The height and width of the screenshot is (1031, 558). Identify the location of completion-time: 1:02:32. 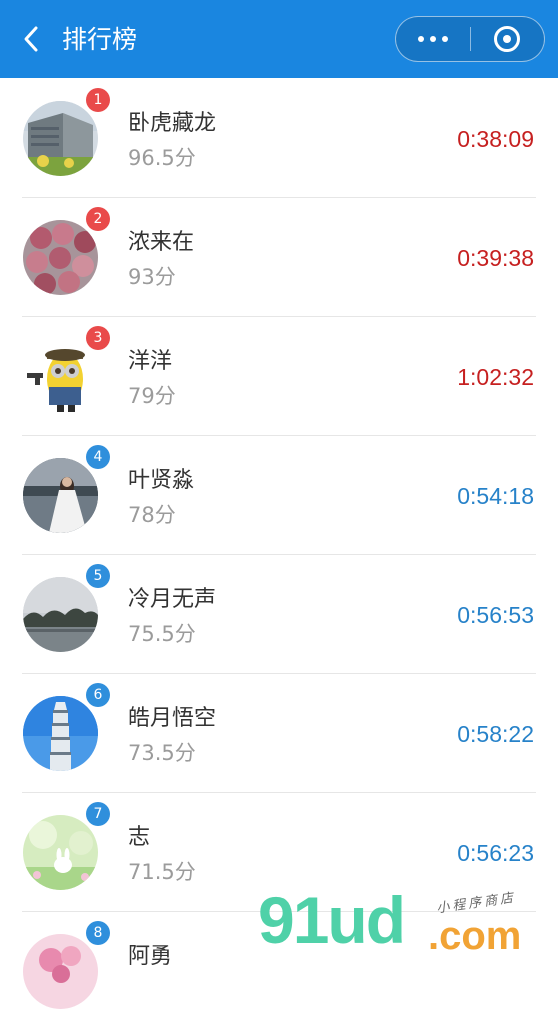
(495, 377).